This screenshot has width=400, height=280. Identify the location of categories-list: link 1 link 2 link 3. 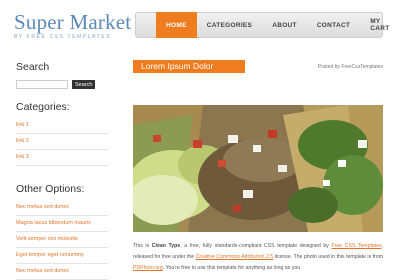
(62, 142).